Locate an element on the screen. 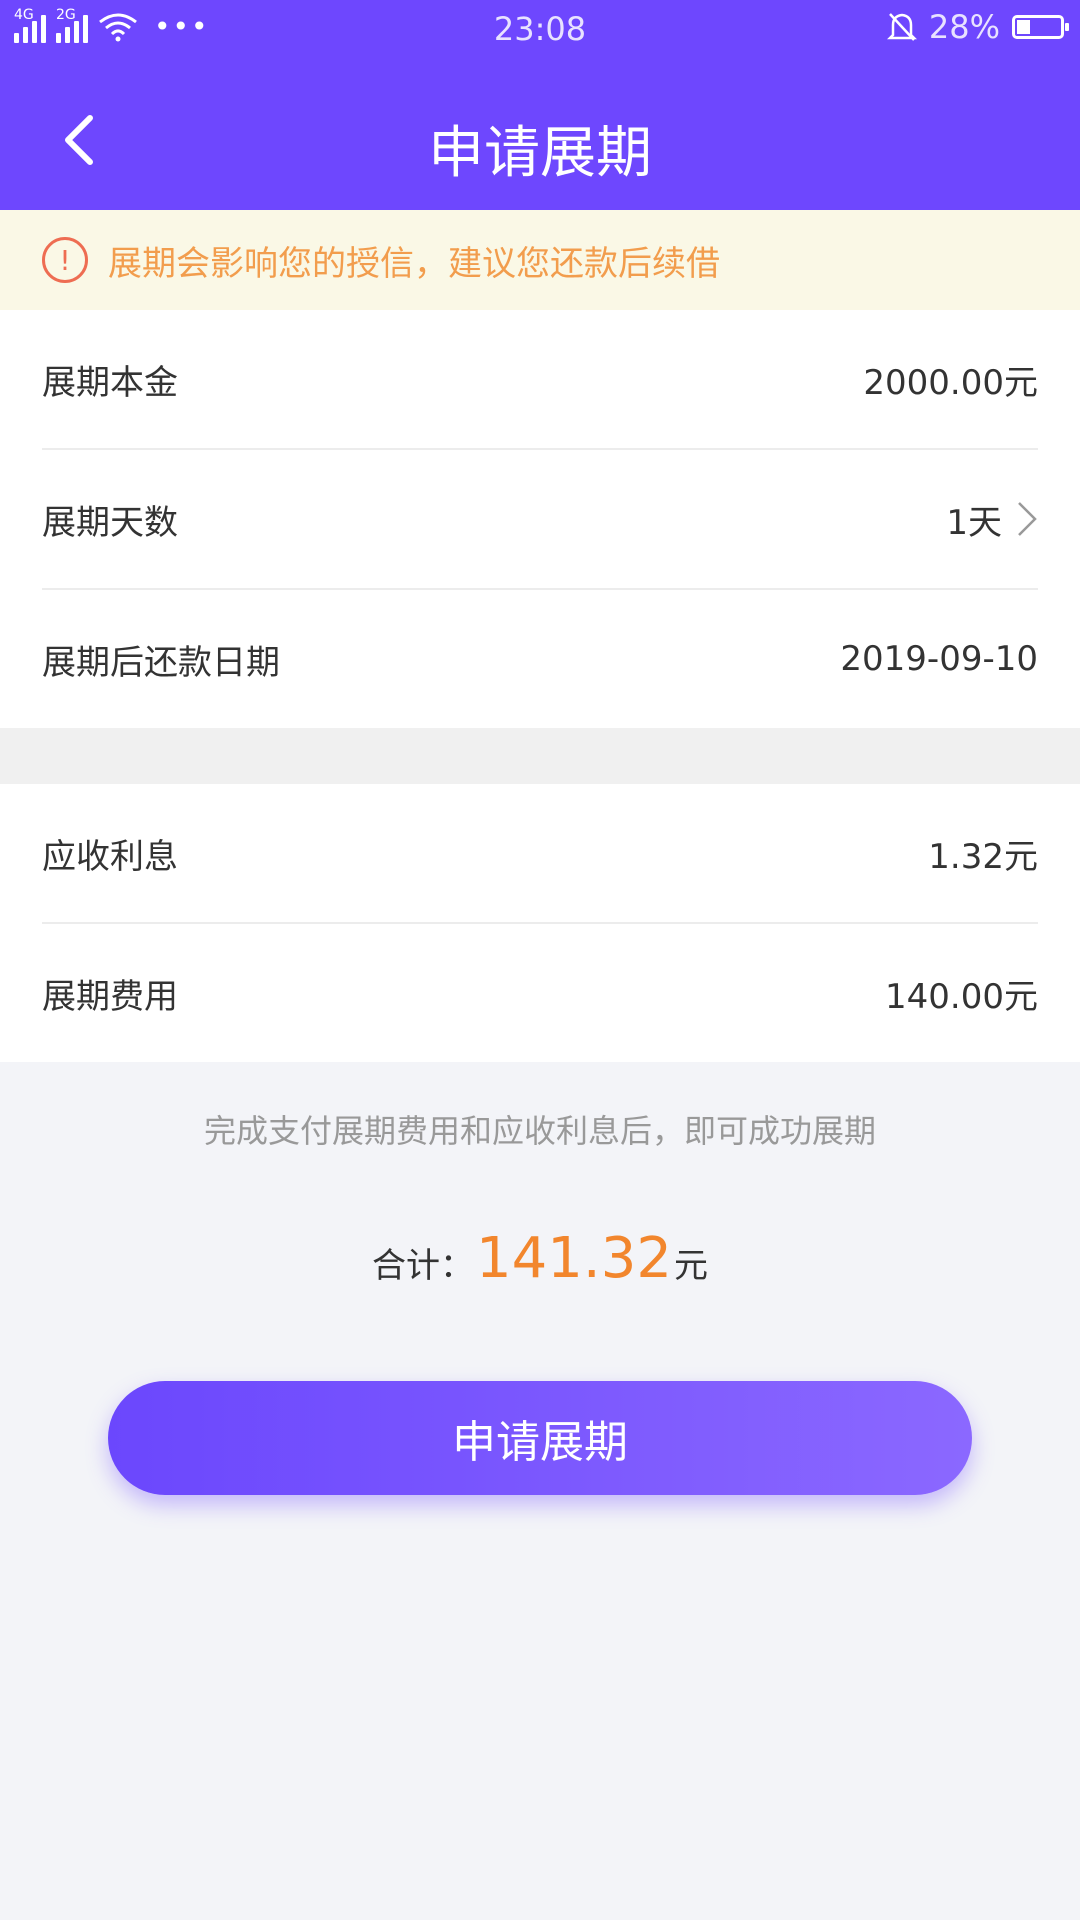 The height and width of the screenshot is (1920, 1080). days-value-wrap: 1天 is located at coordinates (992, 519).